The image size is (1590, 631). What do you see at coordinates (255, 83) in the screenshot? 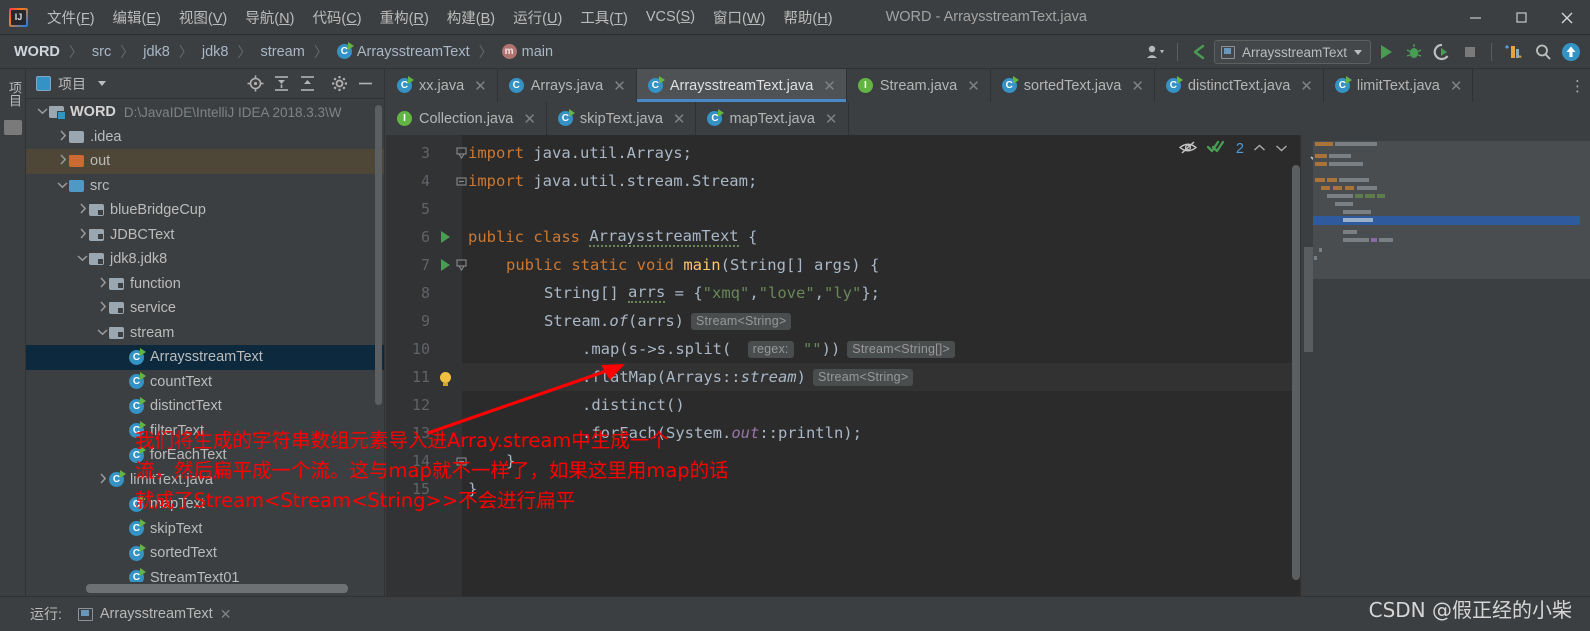
I see `locate-icon` at bounding box center [255, 83].